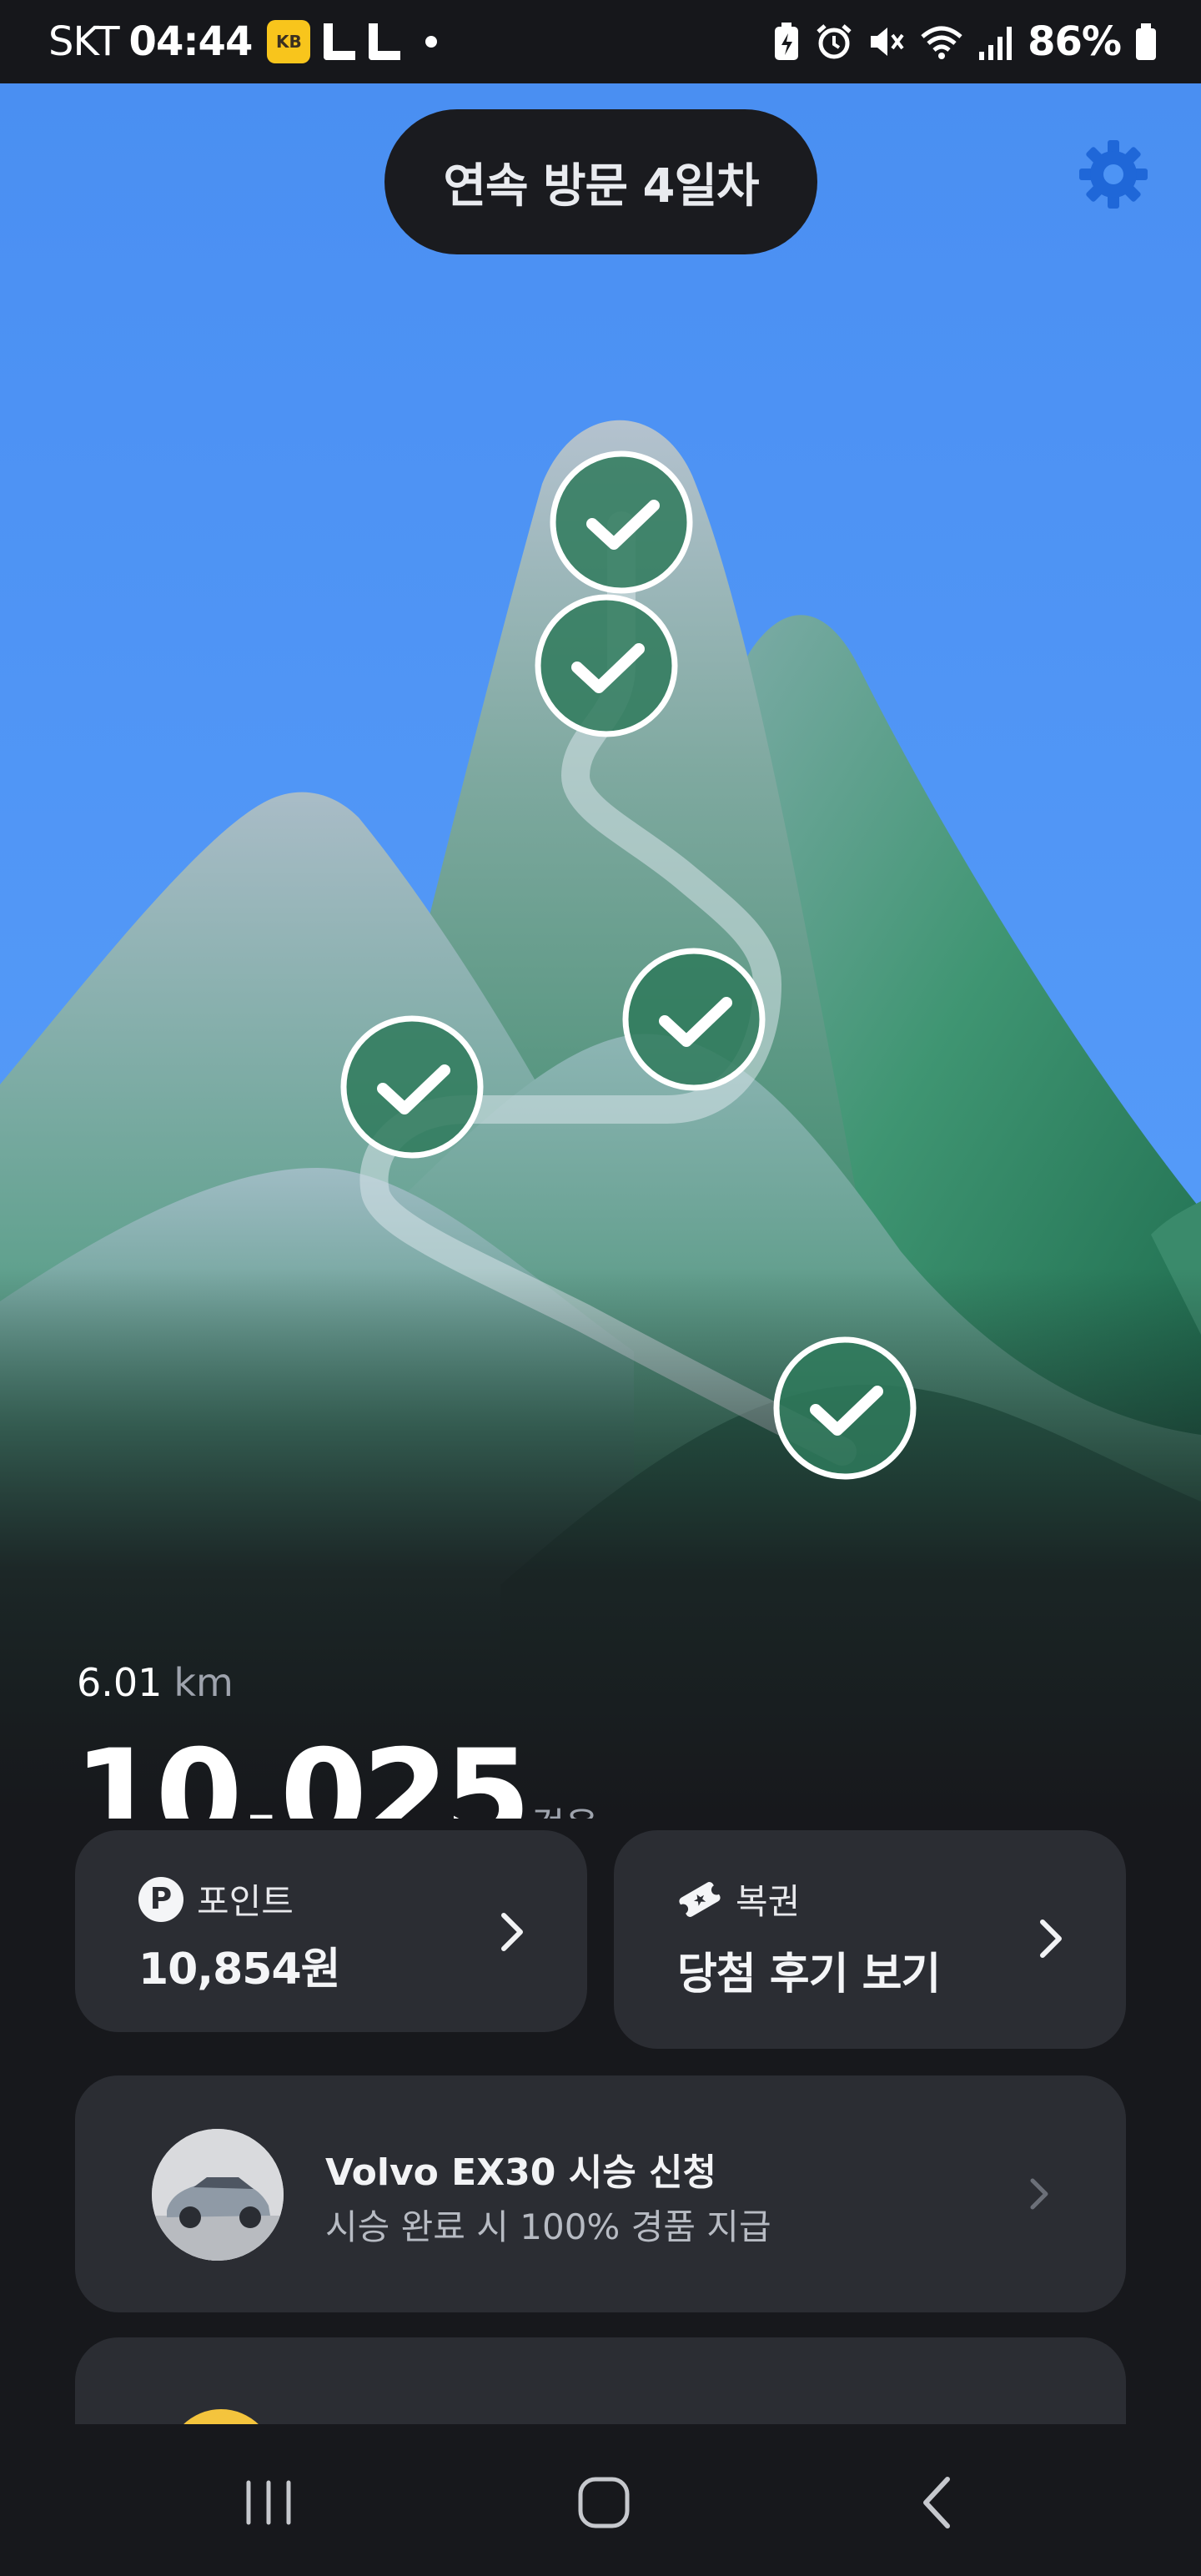  I want to click on promo-card: Volvo EX30 시승 신청 시승 완료 시 100% 경품 지급, so click(601, 2193).